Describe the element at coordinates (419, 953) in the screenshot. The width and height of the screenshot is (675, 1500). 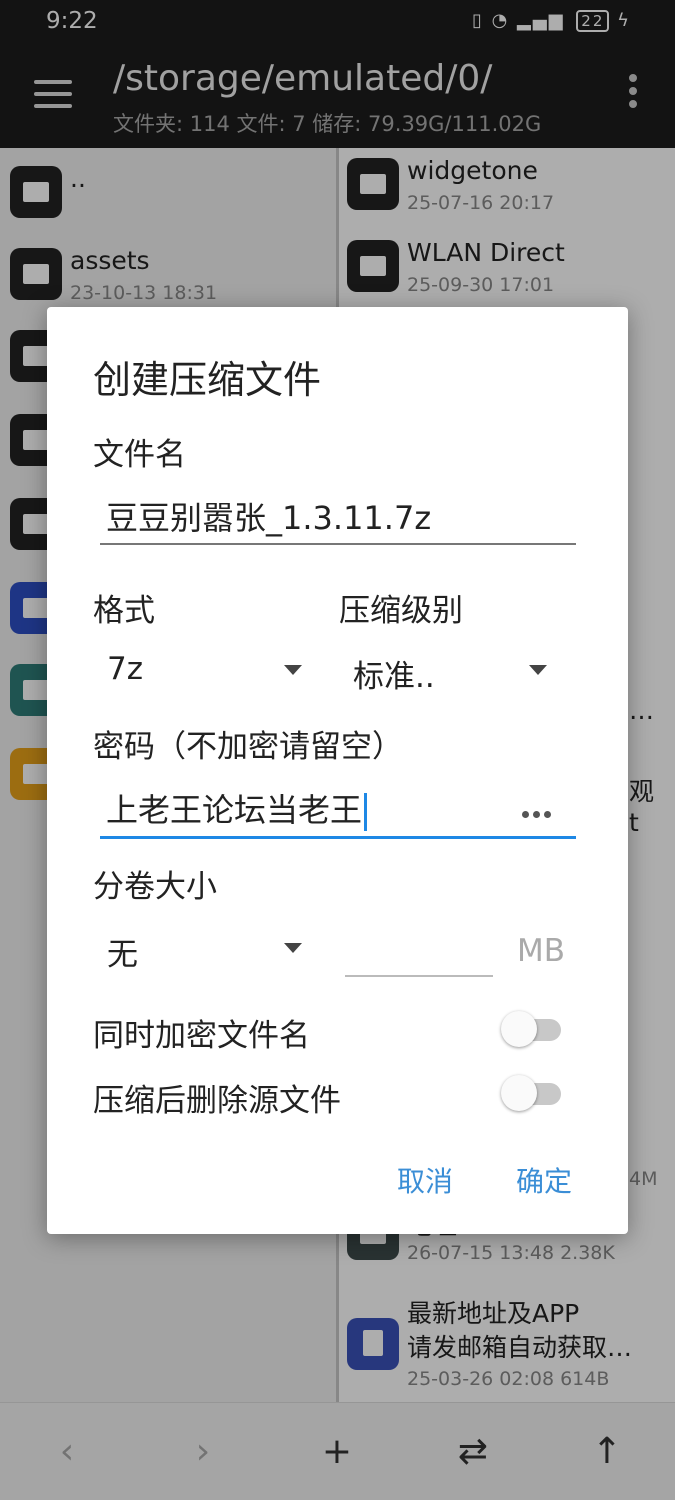
I see `split-size-input` at that location.